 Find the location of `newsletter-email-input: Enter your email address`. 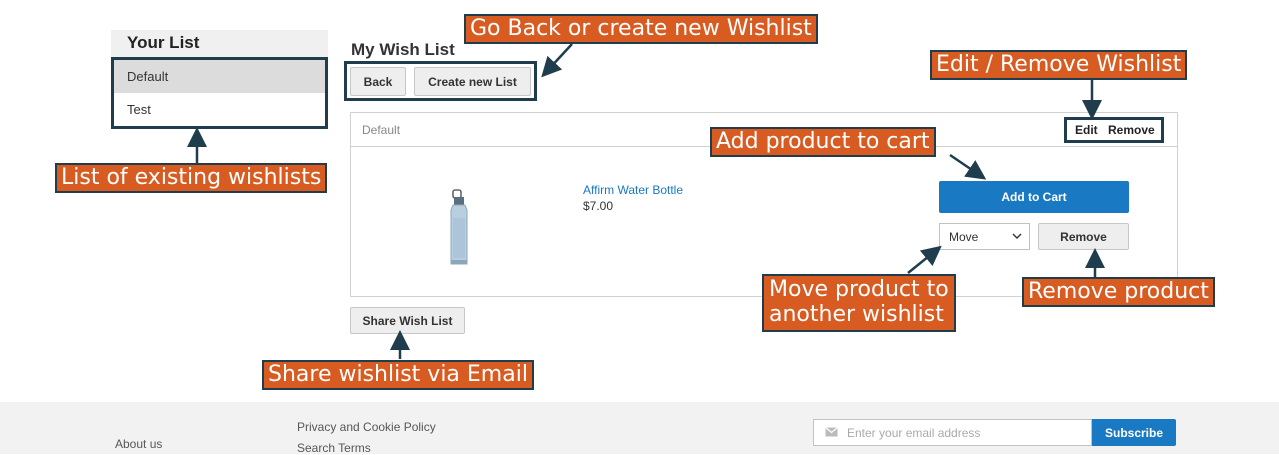

newsletter-email-input: Enter your email address is located at coordinates (952, 432).